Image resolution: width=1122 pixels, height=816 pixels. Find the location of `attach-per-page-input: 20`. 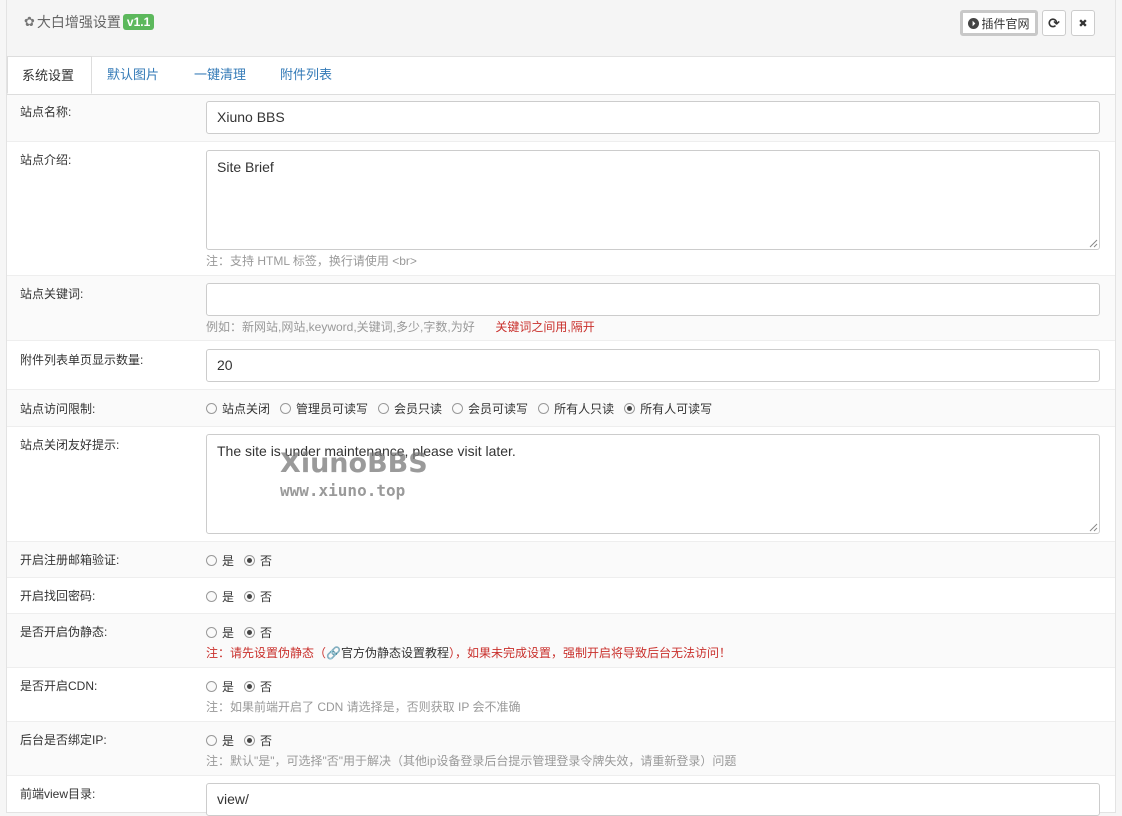

attach-per-page-input: 20 is located at coordinates (653, 365).